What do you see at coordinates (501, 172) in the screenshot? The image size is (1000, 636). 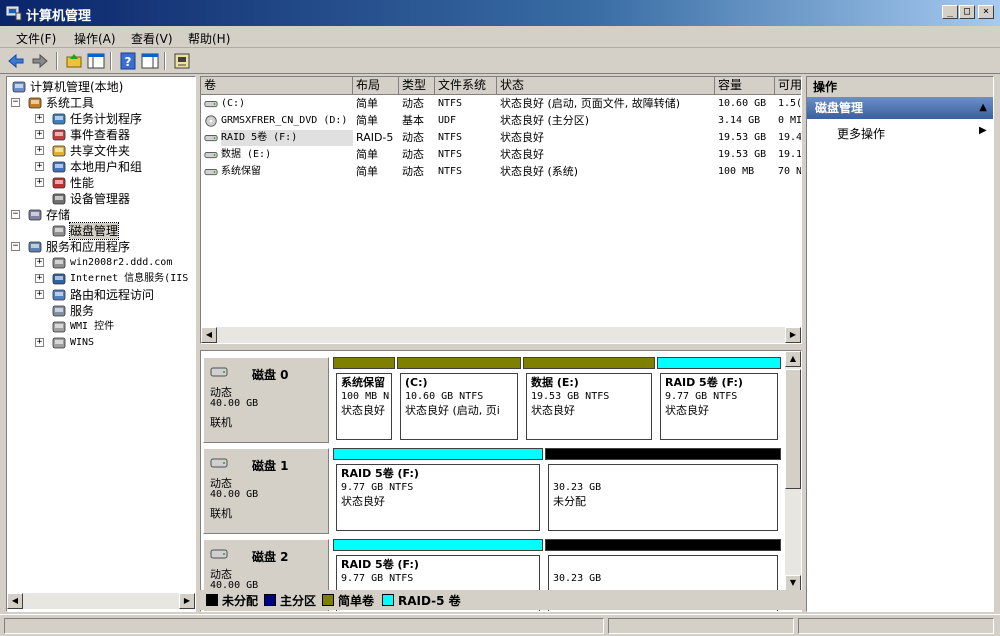 I see `volume-row: 系统保留 简单 动态 NTFS 状态良好 (系统) 100 MB 70 N` at bounding box center [501, 172].